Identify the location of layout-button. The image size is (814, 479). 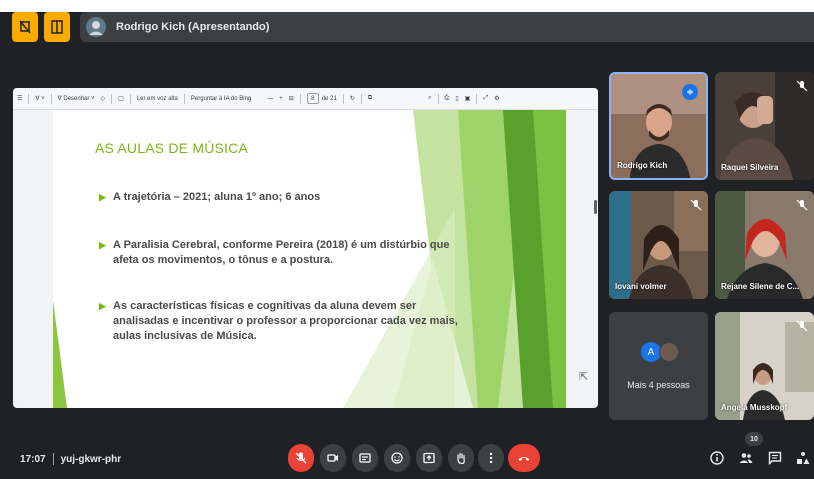
(57, 27).